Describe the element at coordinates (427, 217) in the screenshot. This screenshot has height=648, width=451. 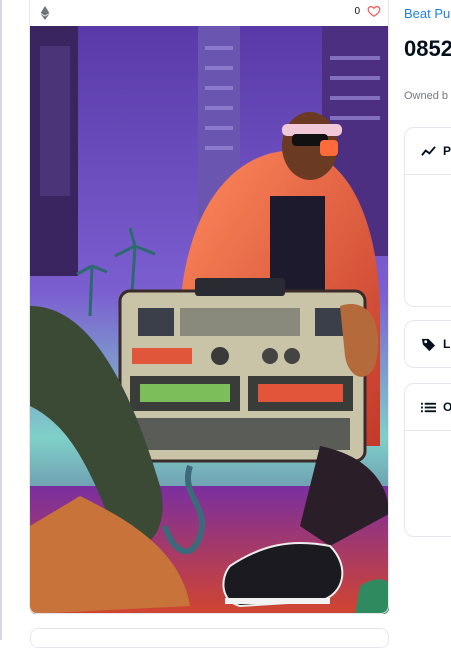
I see `price-history-panel: P` at that location.